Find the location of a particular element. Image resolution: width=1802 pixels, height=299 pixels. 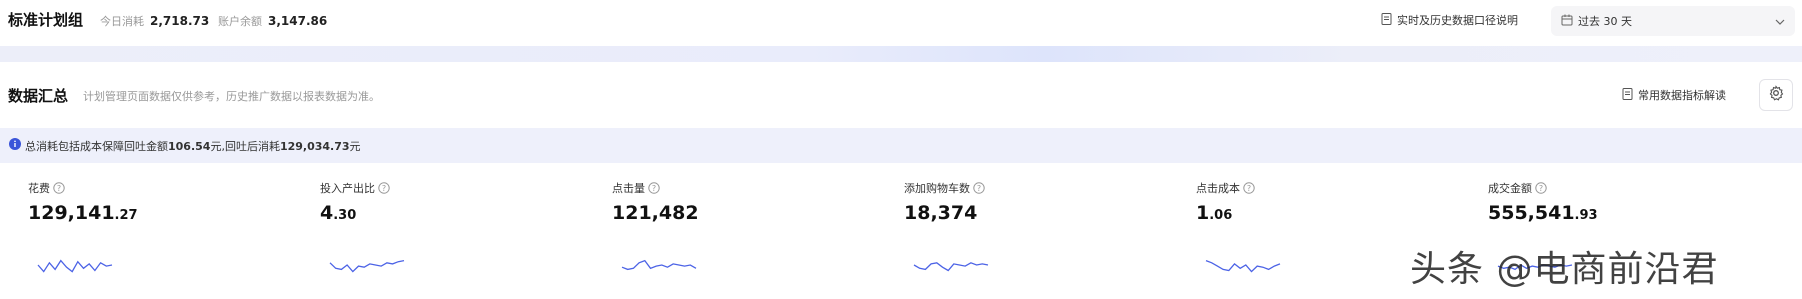

metric-label: 点击成本 is located at coordinates (1218, 188).